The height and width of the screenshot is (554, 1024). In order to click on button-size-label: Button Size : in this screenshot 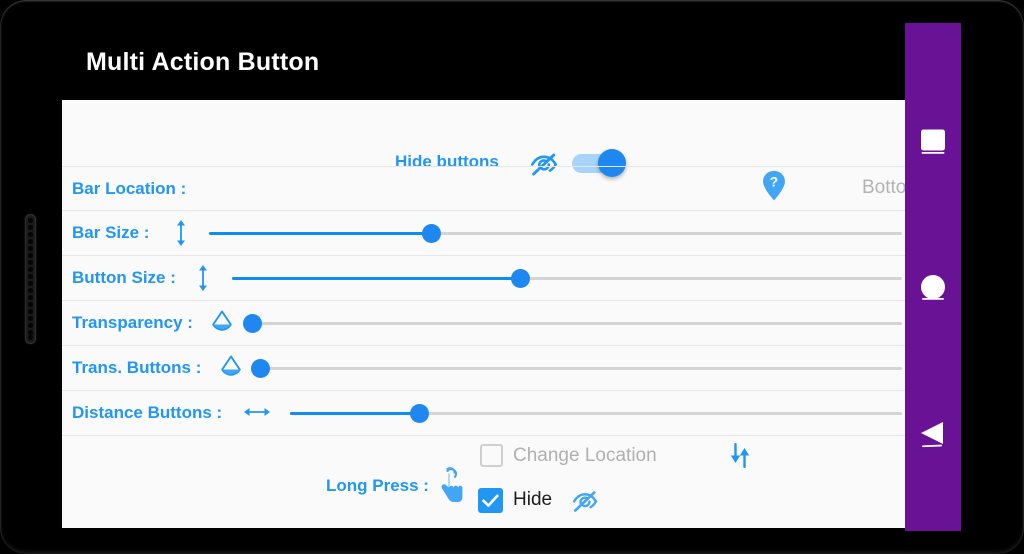, I will do `click(124, 277)`.